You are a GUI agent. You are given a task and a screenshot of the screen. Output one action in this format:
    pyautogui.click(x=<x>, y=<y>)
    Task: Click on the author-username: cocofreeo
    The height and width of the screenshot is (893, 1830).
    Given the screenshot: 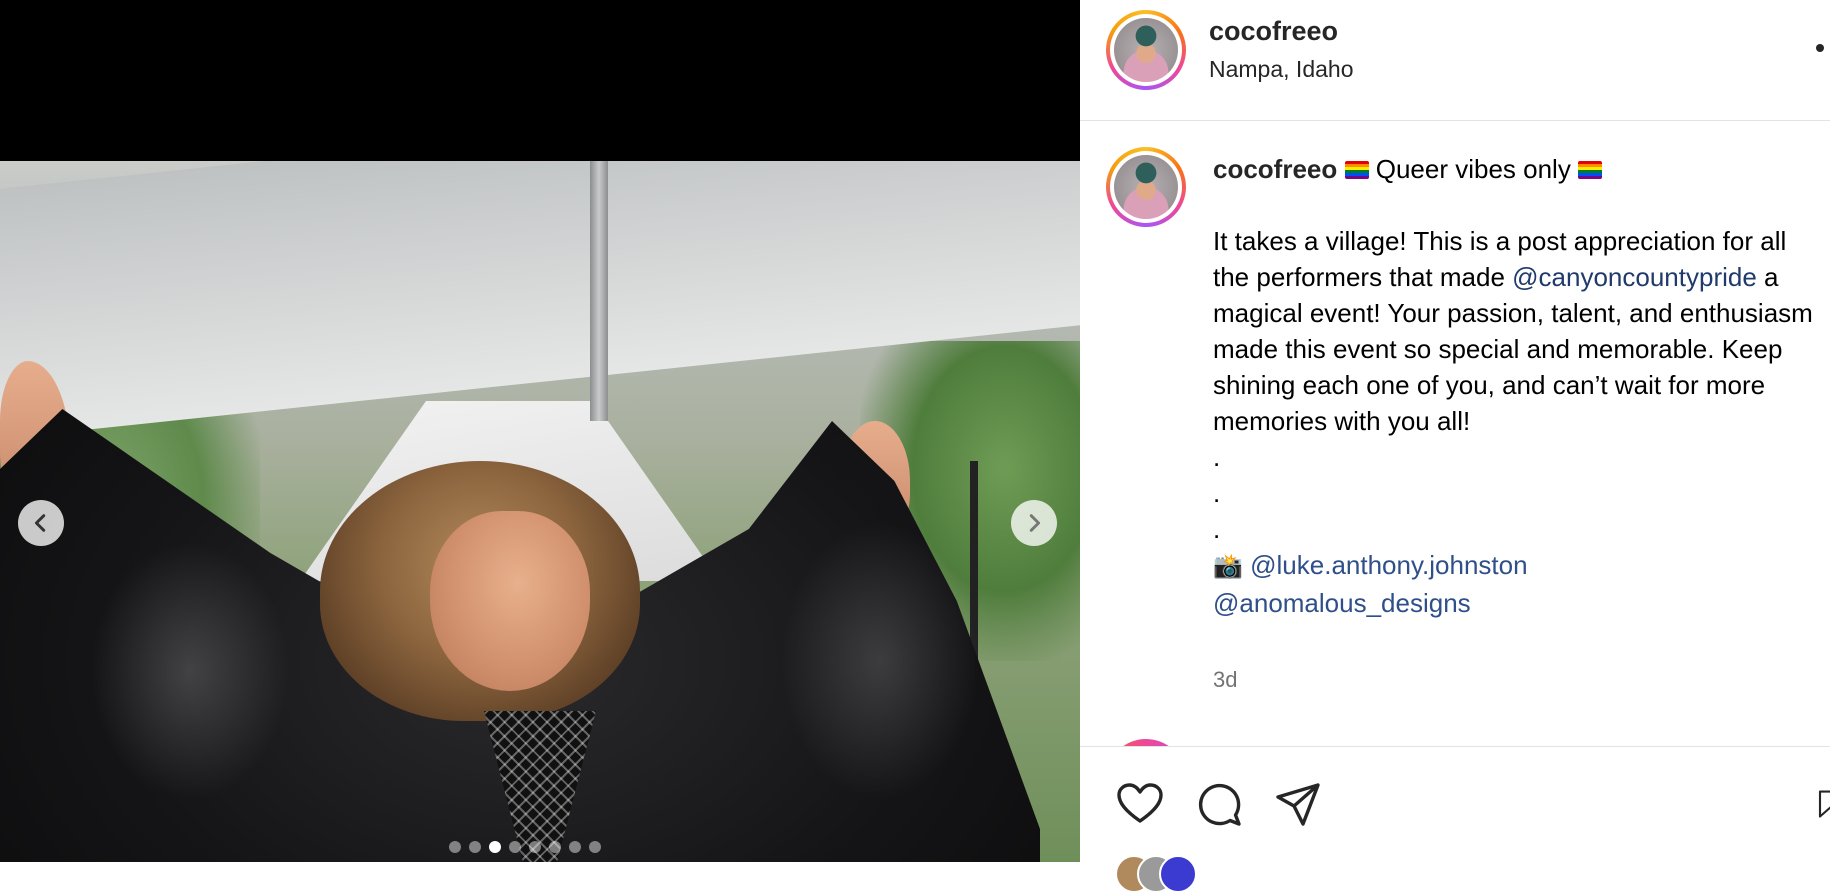 What is the action you would take?
    pyautogui.click(x=1273, y=31)
    